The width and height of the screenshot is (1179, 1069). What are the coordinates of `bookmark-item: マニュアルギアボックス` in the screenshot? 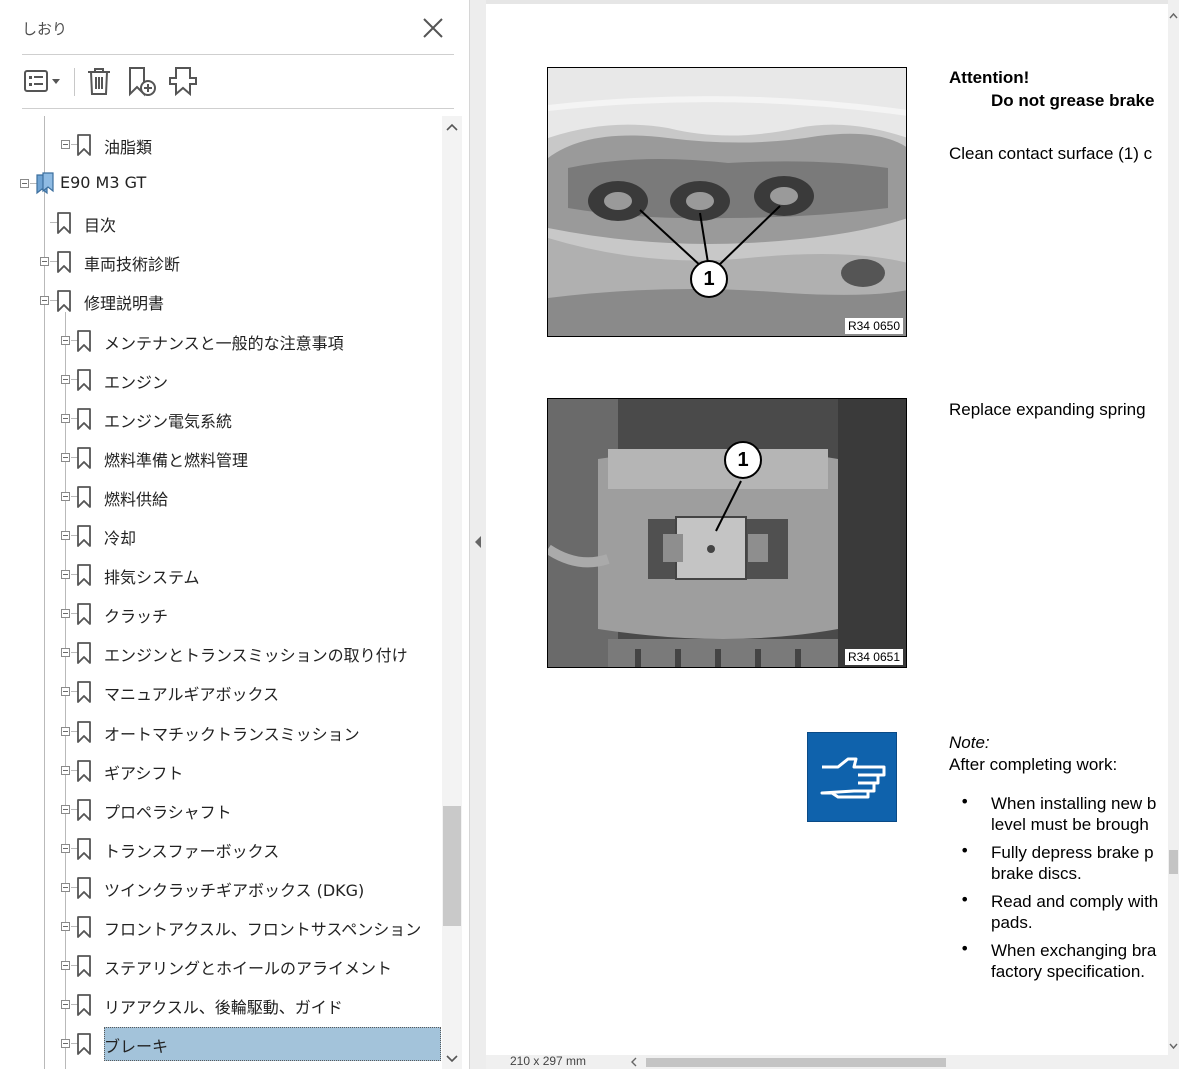 It's located at (221, 691).